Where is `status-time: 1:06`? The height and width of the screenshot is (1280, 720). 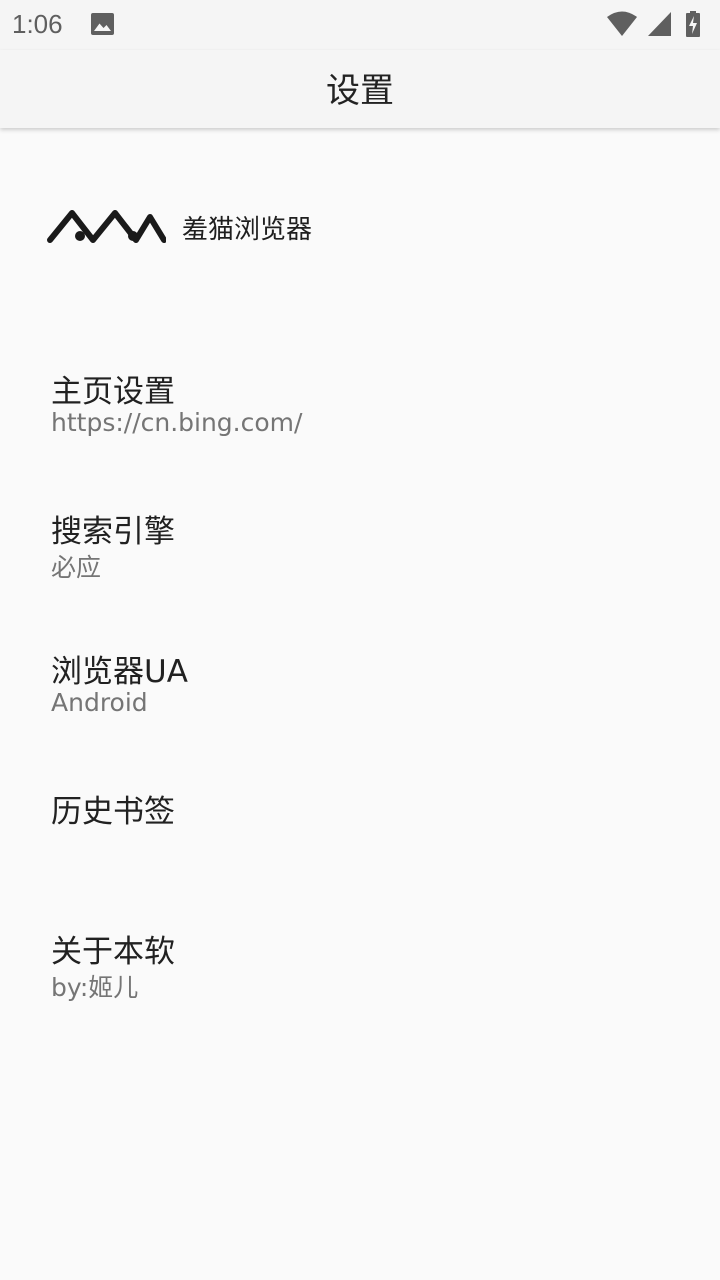 status-time: 1:06 is located at coordinates (37, 24).